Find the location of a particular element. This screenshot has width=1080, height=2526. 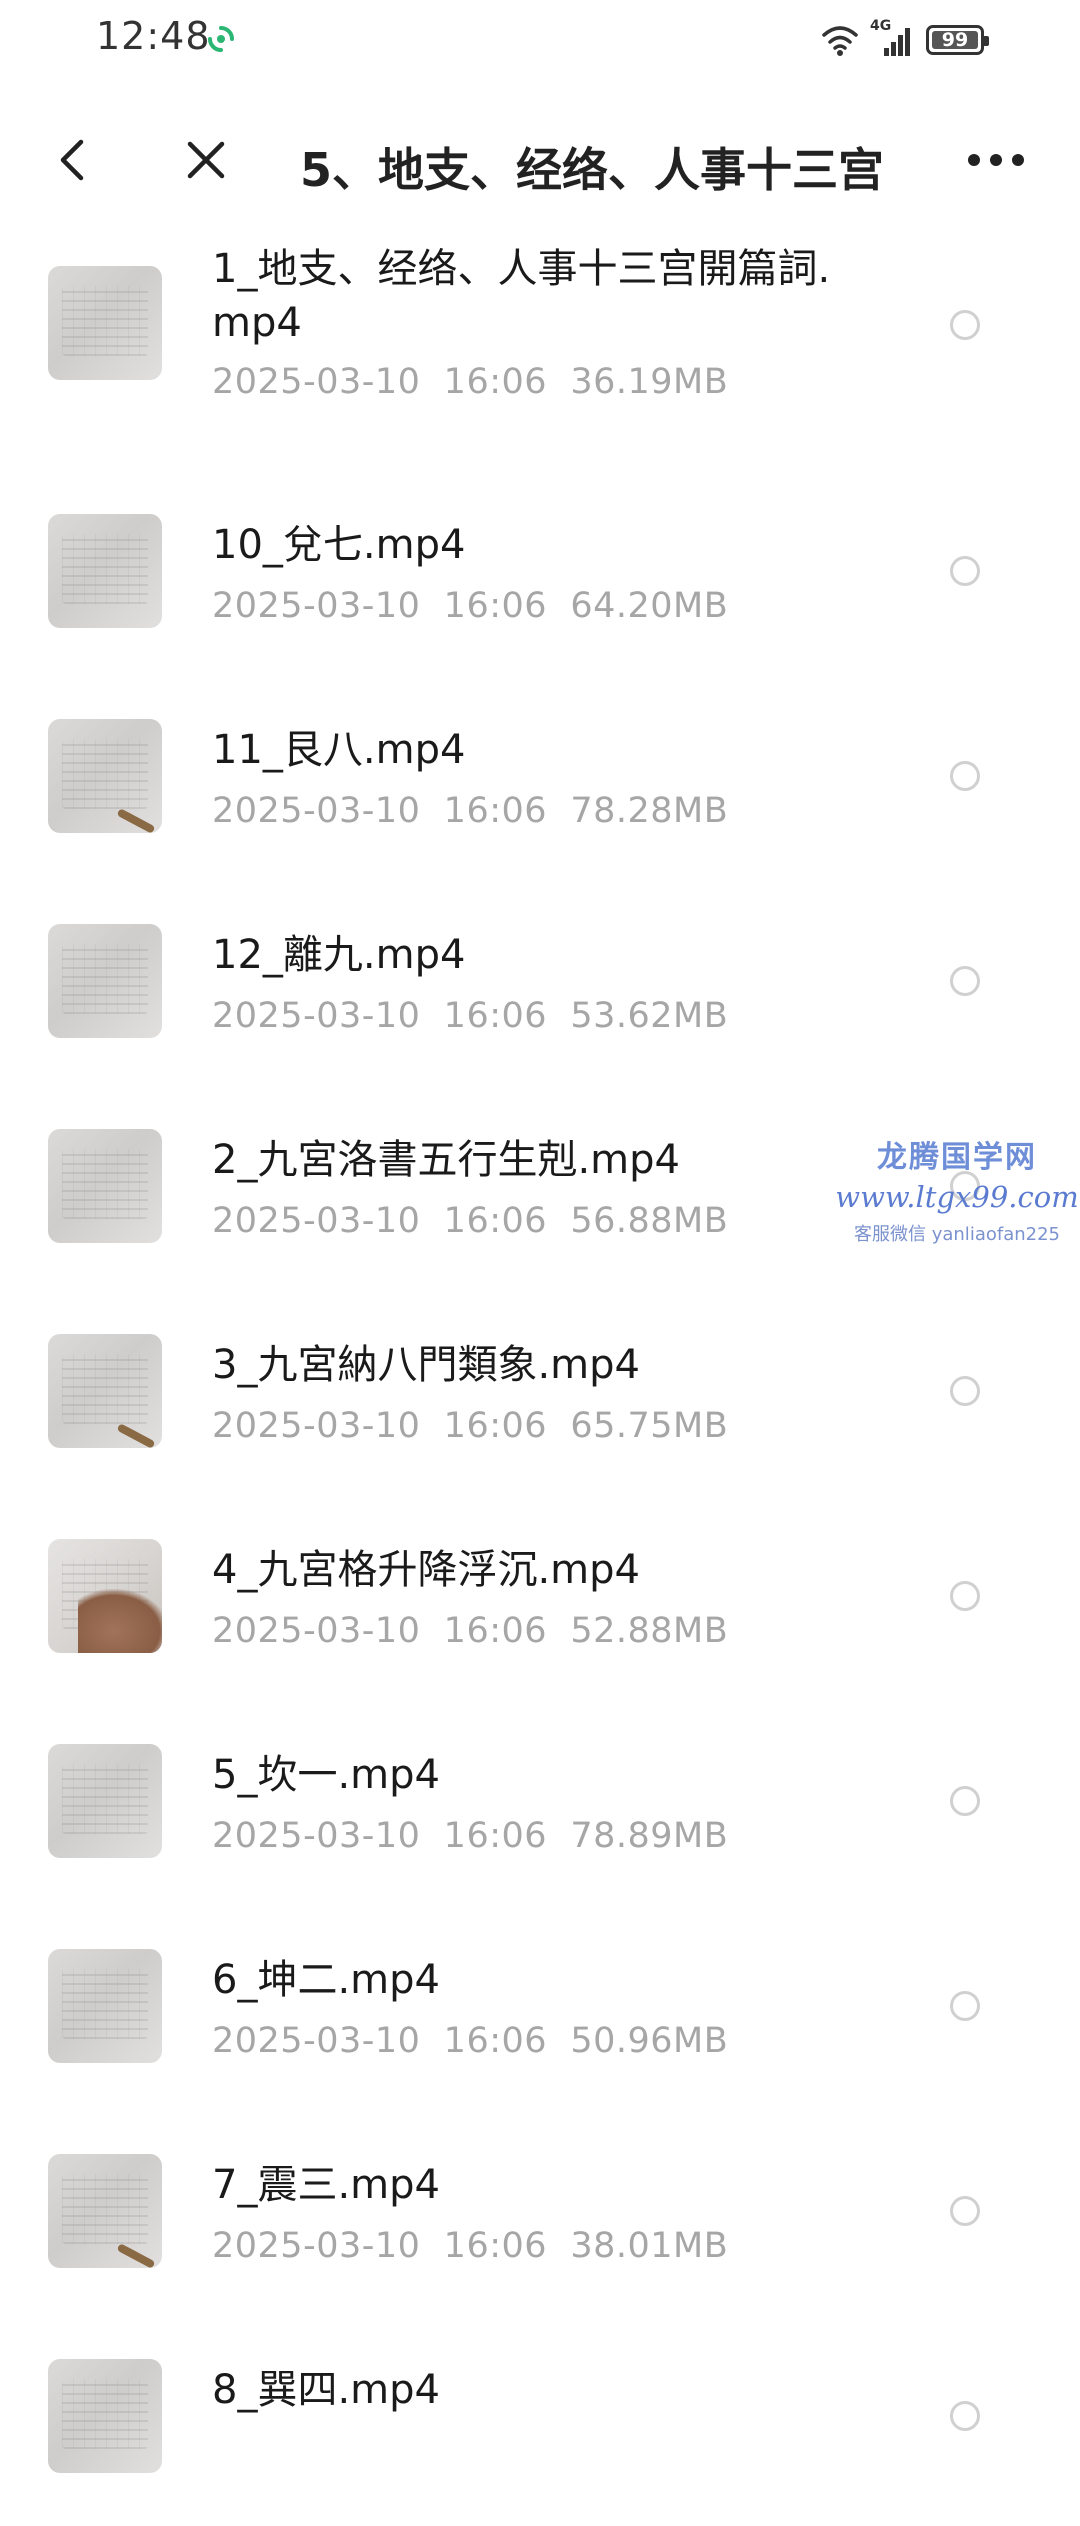

file-meta: 2025-03-10 16:06 64.20MB is located at coordinates (470, 606).